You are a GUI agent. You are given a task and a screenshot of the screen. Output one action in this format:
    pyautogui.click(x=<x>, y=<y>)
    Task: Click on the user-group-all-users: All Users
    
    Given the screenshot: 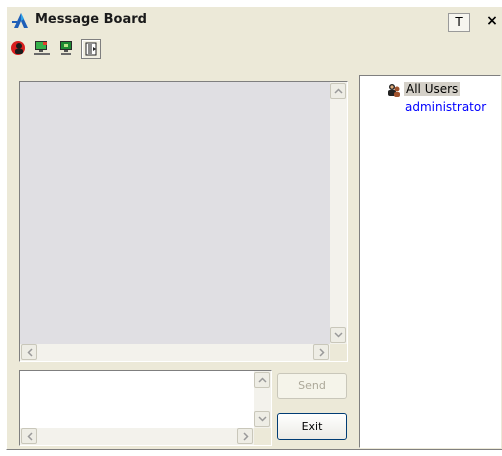 What is the action you would take?
    pyautogui.click(x=432, y=89)
    